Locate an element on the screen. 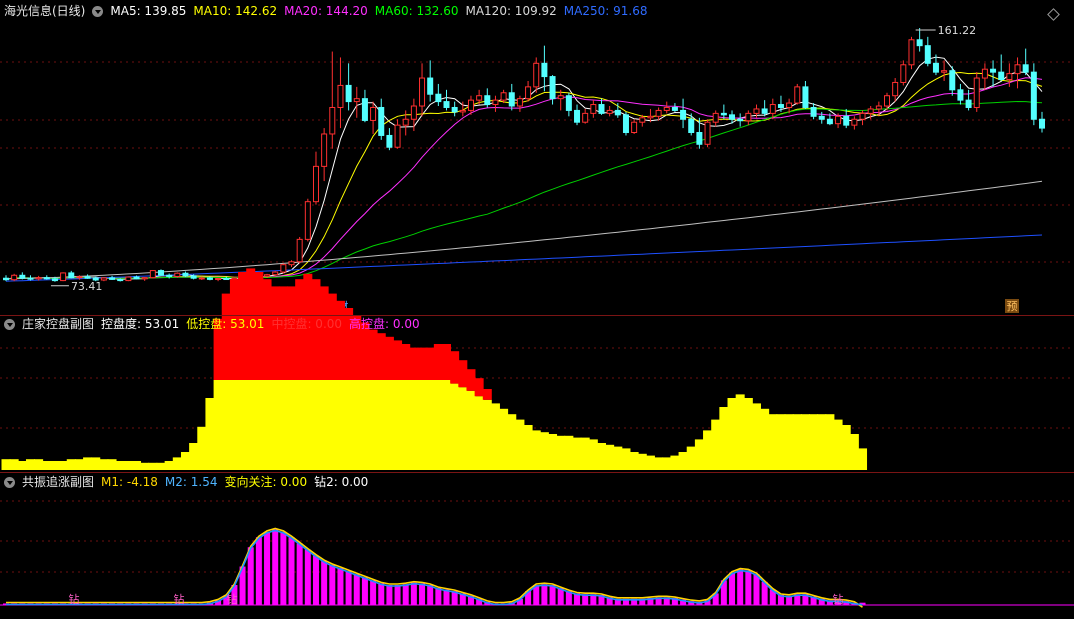 Image resolution: width=1074 pixels, height=619 pixels. panel-separator is located at coordinates (537, 472).